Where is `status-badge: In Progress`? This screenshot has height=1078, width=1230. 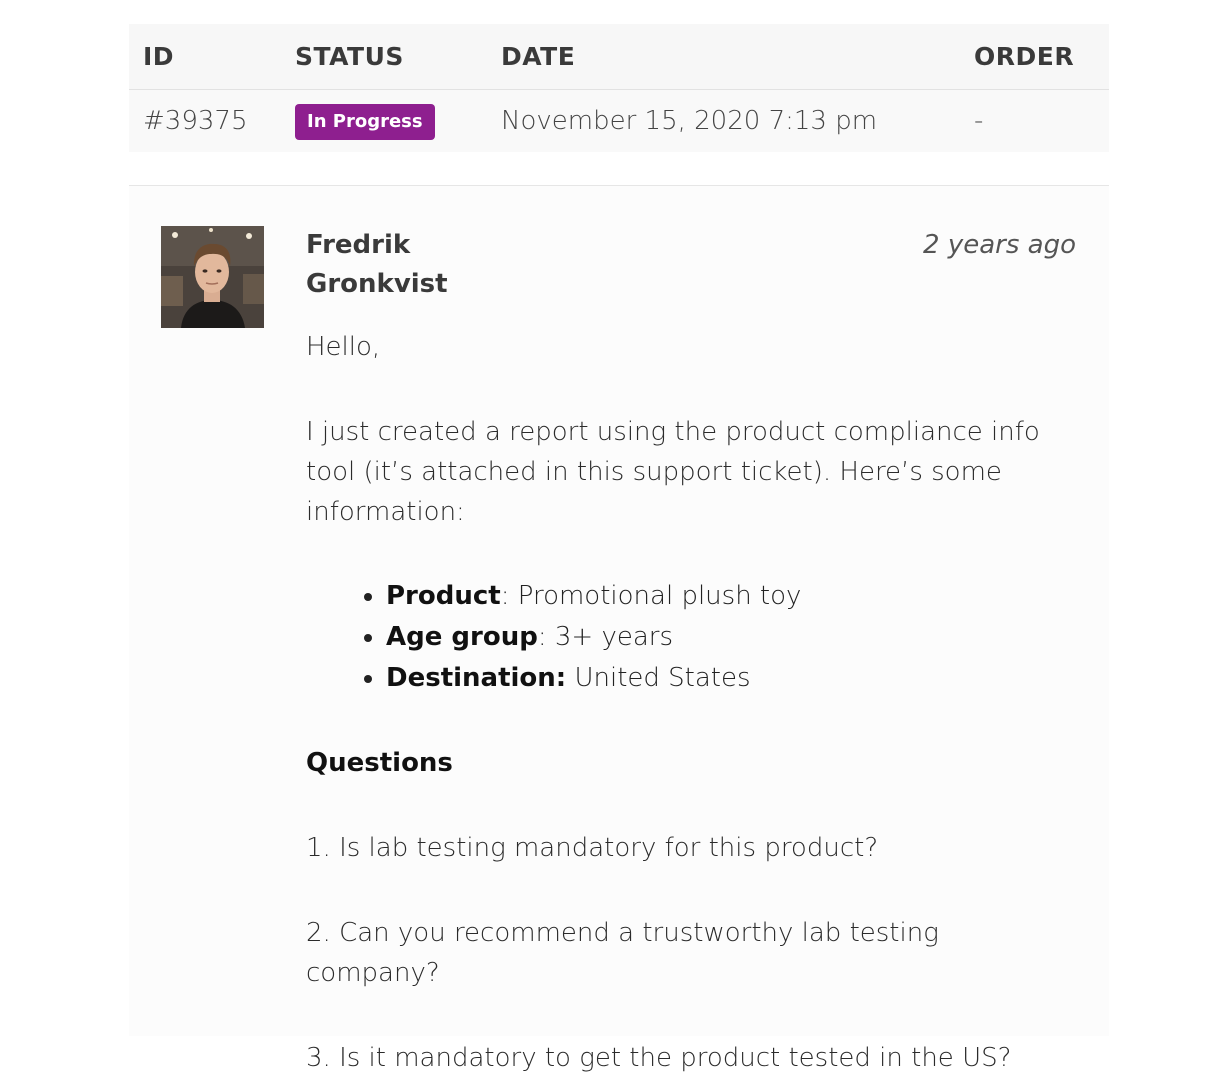
status-badge: In Progress is located at coordinates (365, 122).